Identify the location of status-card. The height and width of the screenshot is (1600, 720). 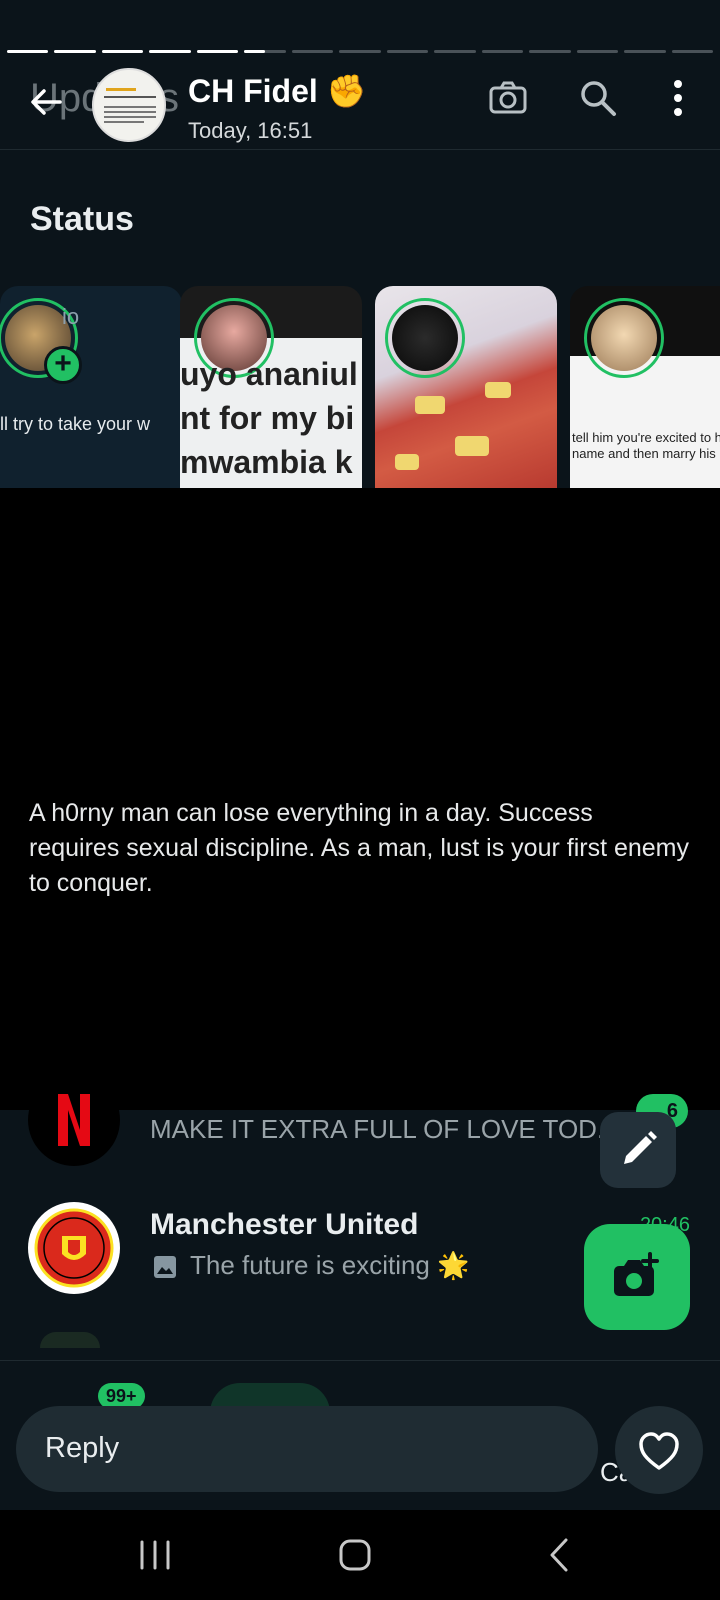
(466, 387).